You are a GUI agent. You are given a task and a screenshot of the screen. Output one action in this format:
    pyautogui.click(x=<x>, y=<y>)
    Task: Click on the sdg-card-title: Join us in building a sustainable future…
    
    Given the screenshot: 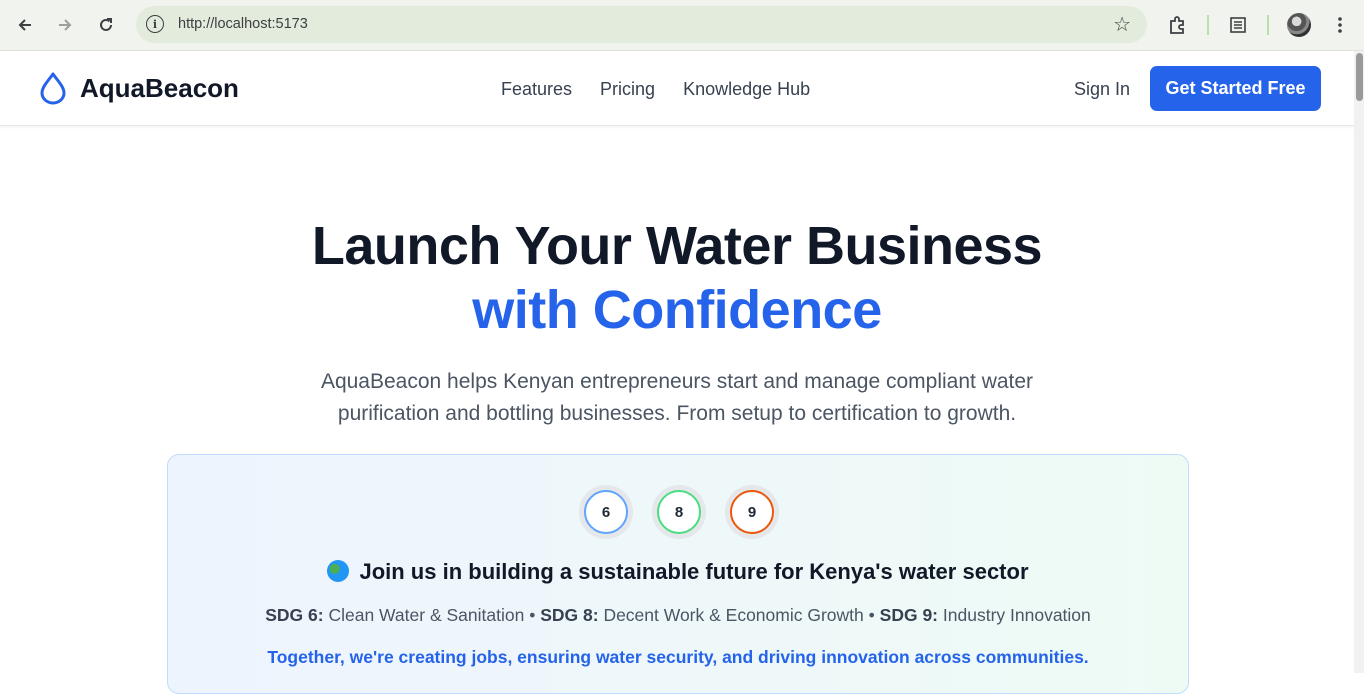 What is the action you would take?
    pyautogui.click(x=678, y=572)
    